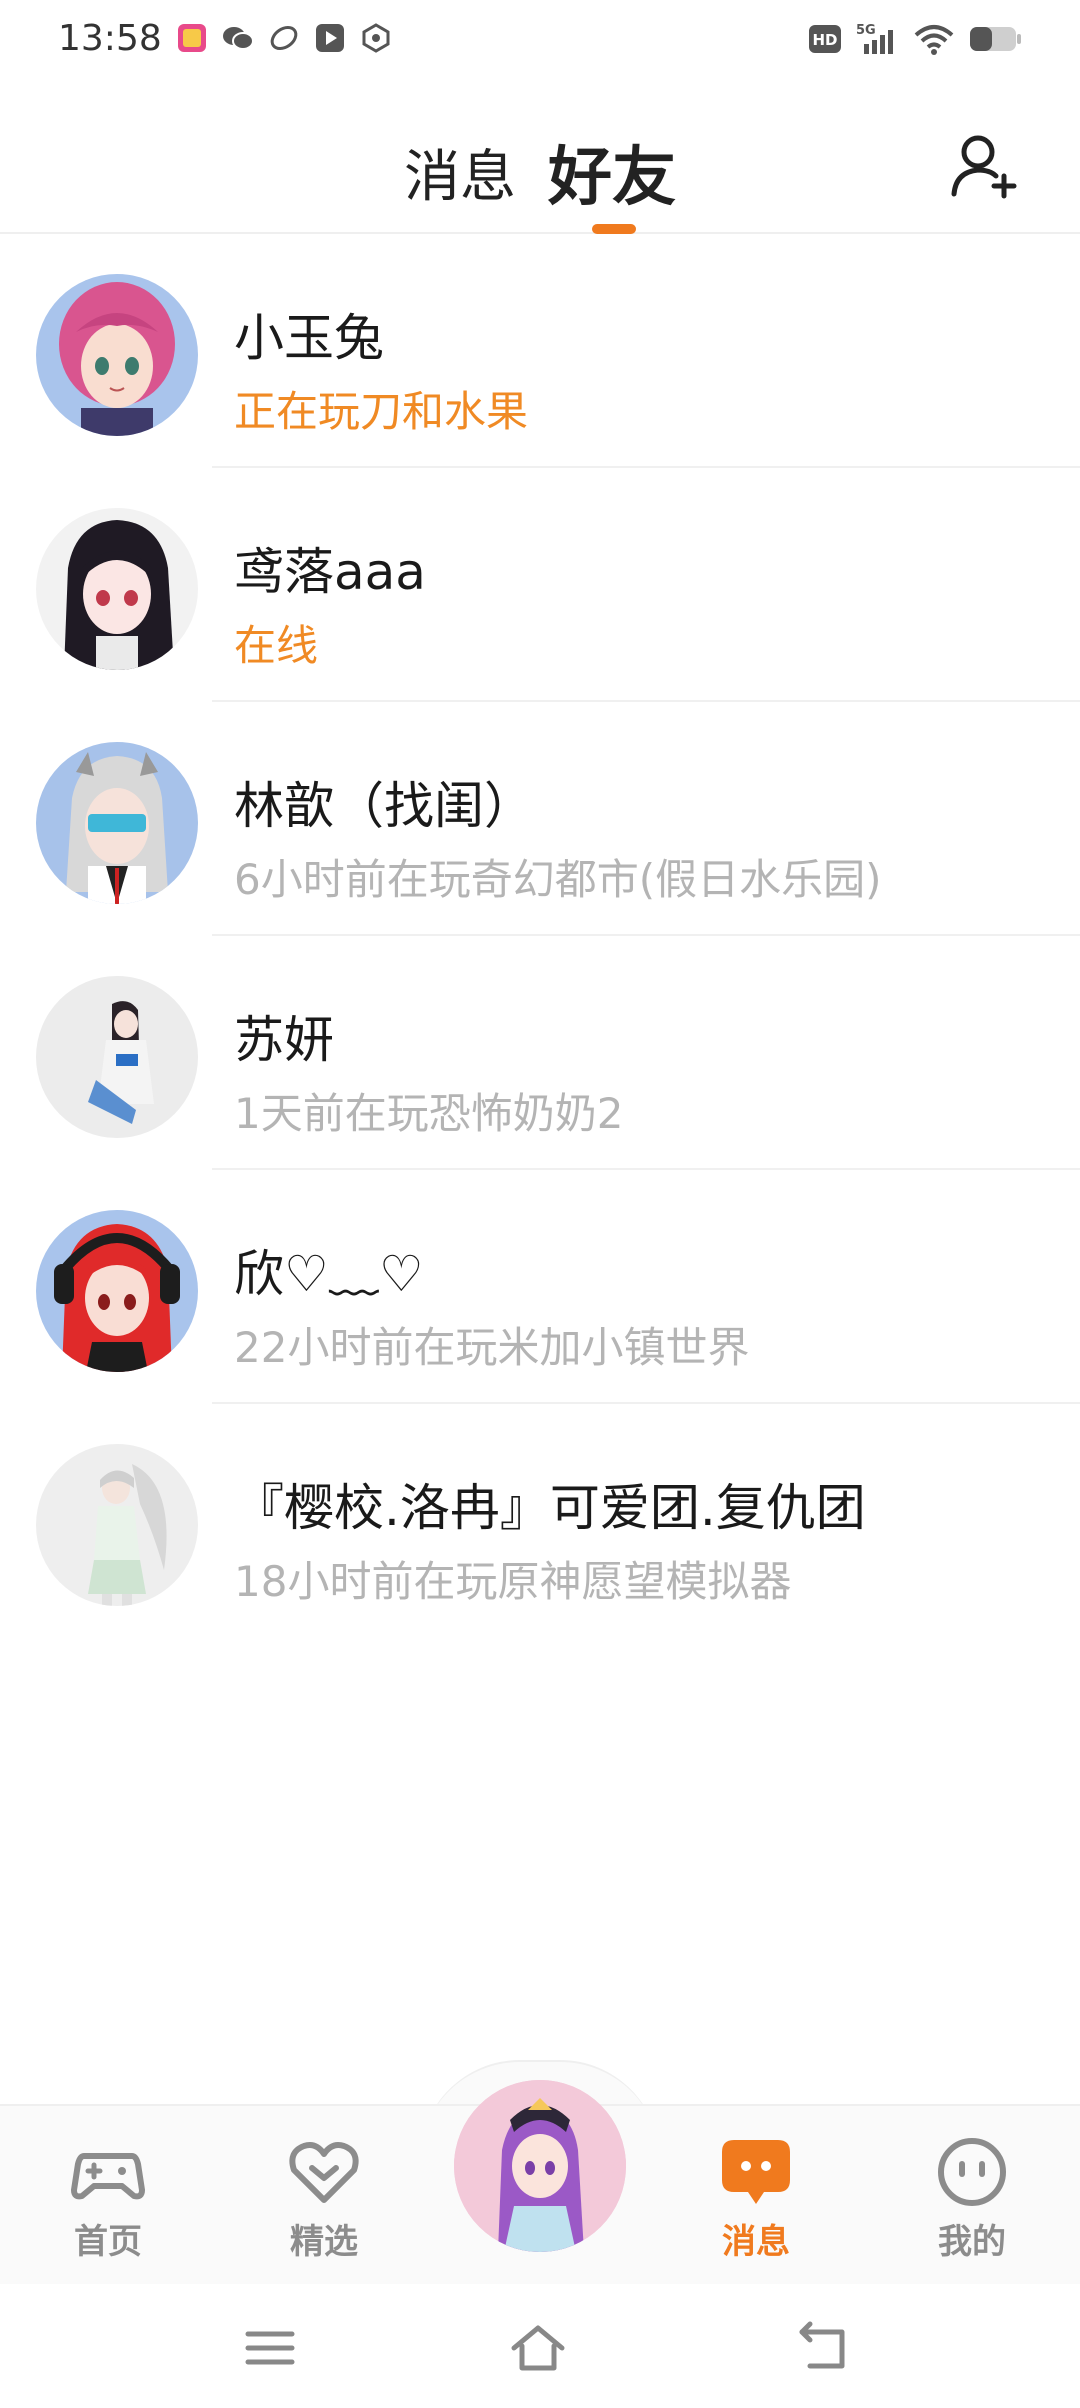  What do you see at coordinates (540, 172) in the screenshot?
I see `header: 消息 好友` at bounding box center [540, 172].